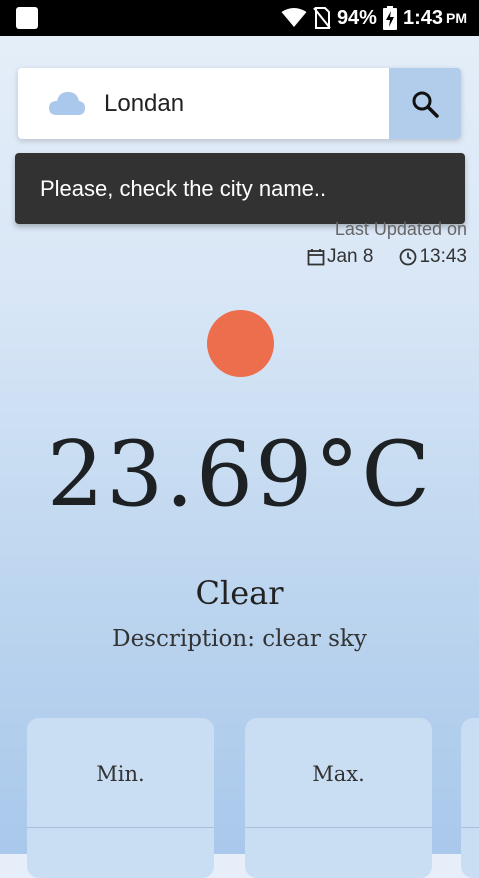 This screenshot has height=878, width=479. I want to click on weather-description: Description: clear sky, so click(239, 639).